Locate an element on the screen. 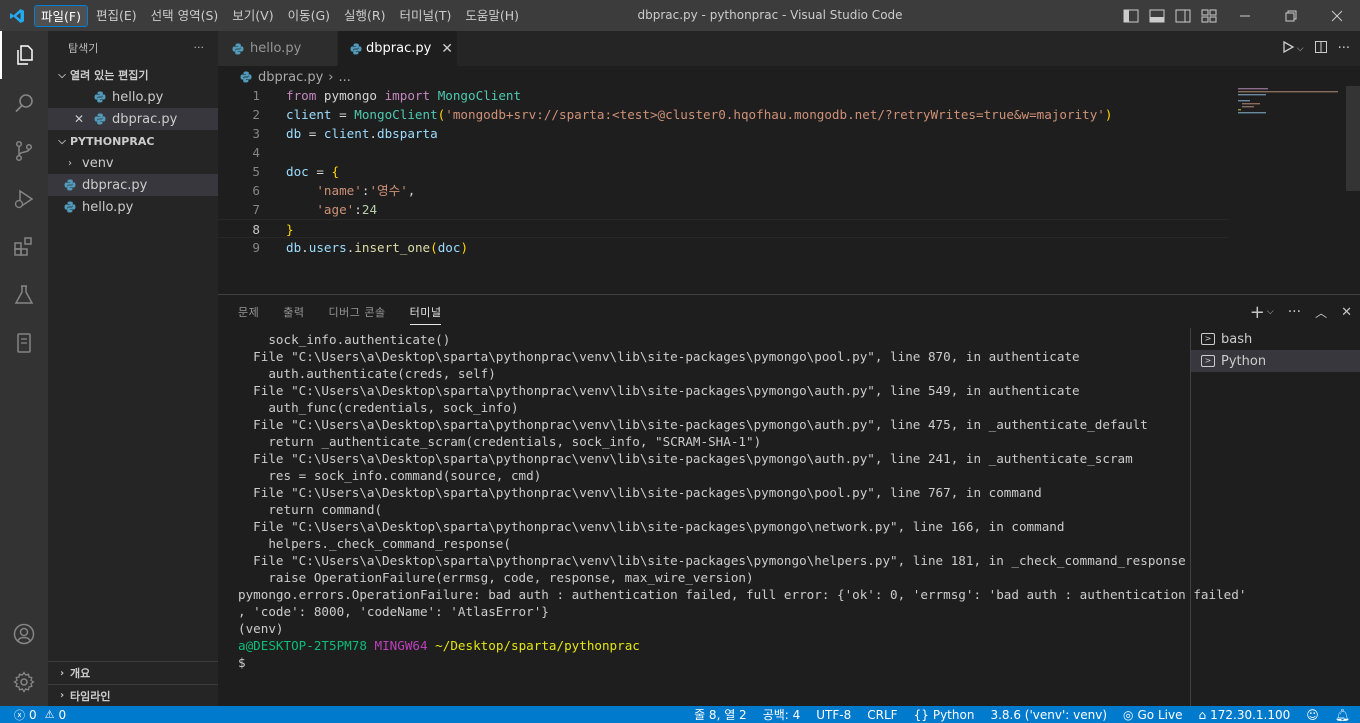 The height and width of the screenshot is (723, 1360). explorer-more-button: ··· is located at coordinates (199, 47).